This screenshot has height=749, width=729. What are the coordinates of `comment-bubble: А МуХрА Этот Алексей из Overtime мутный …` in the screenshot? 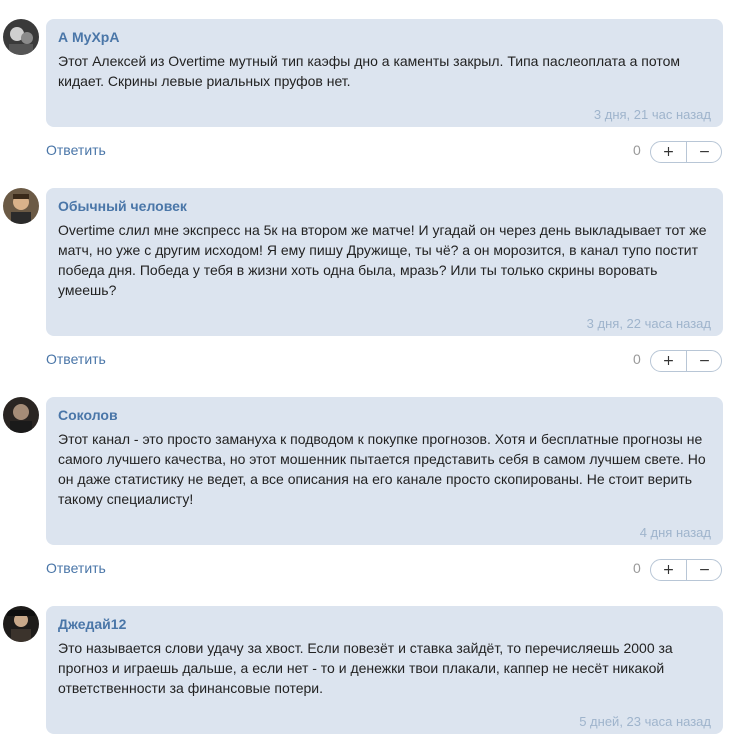 It's located at (384, 73).